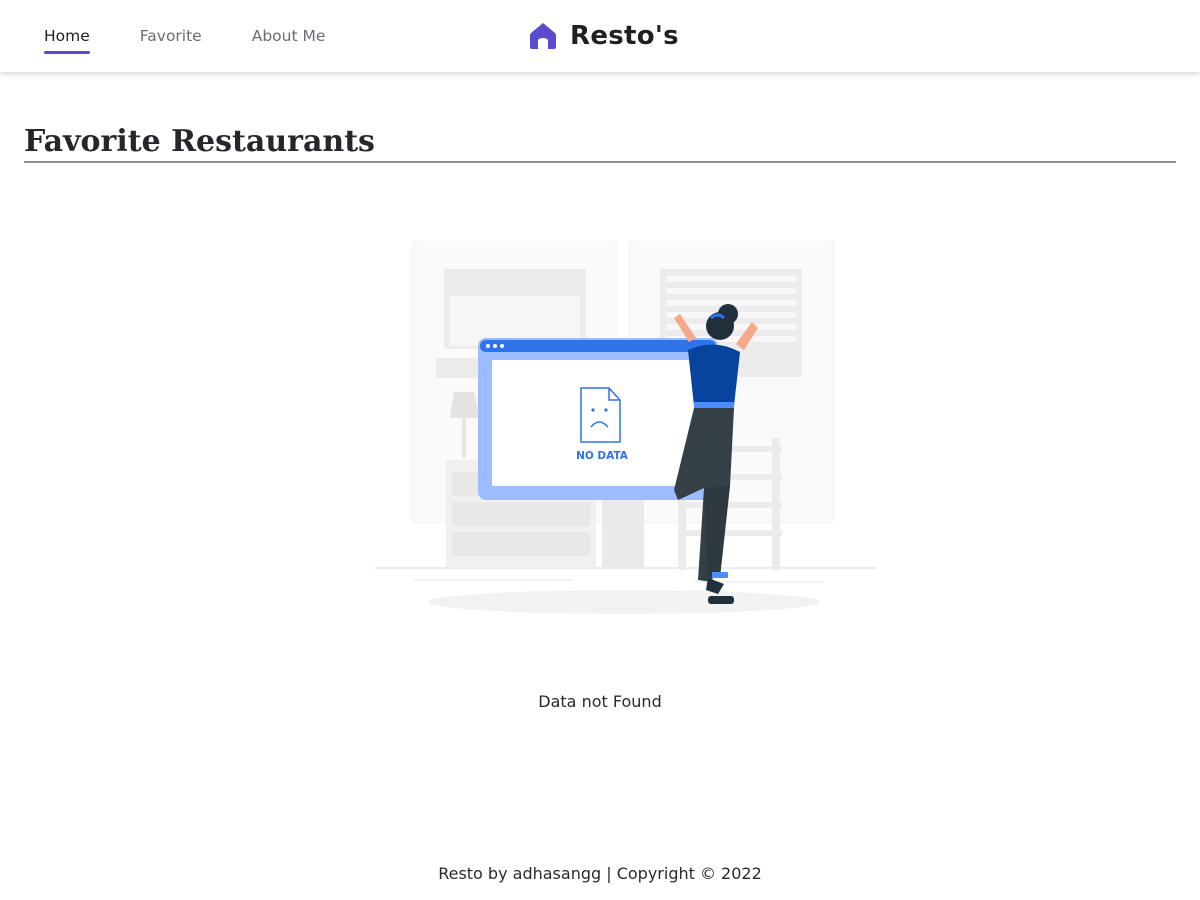 The width and height of the screenshot is (1200, 900). I want to click on page-title: Favorite Restaurants, so click(199, 141).